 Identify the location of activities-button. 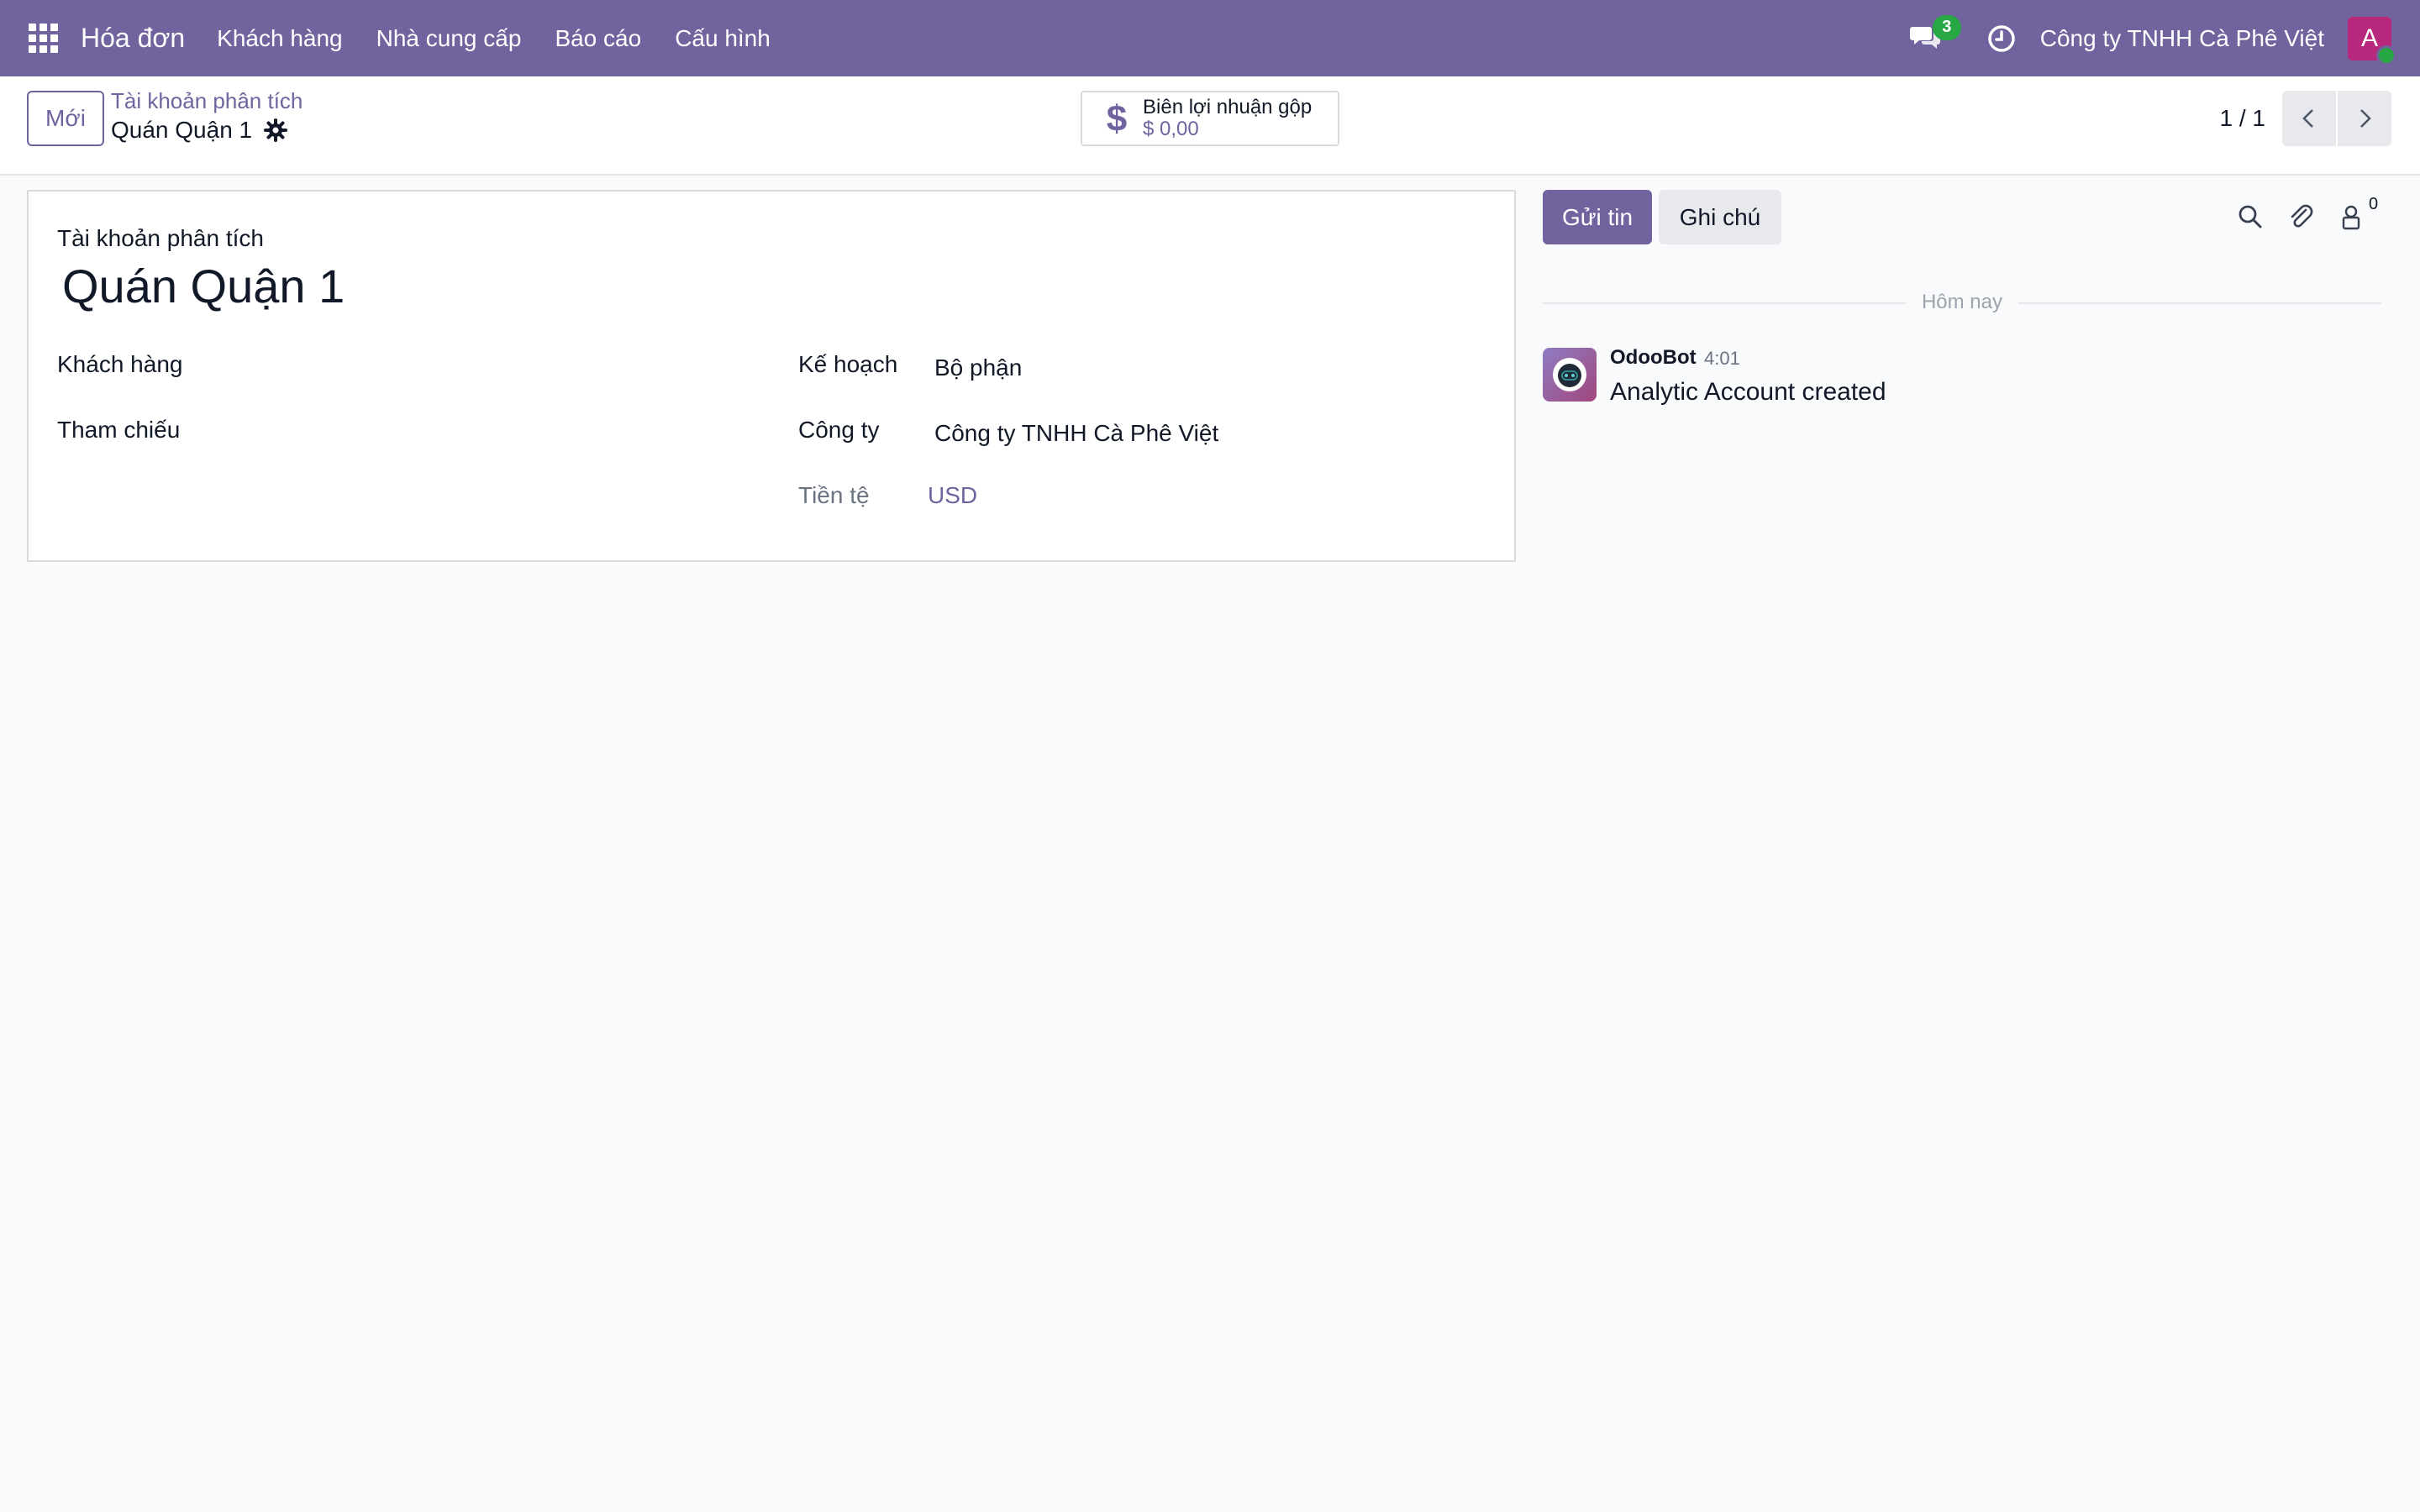
(2001, 39).